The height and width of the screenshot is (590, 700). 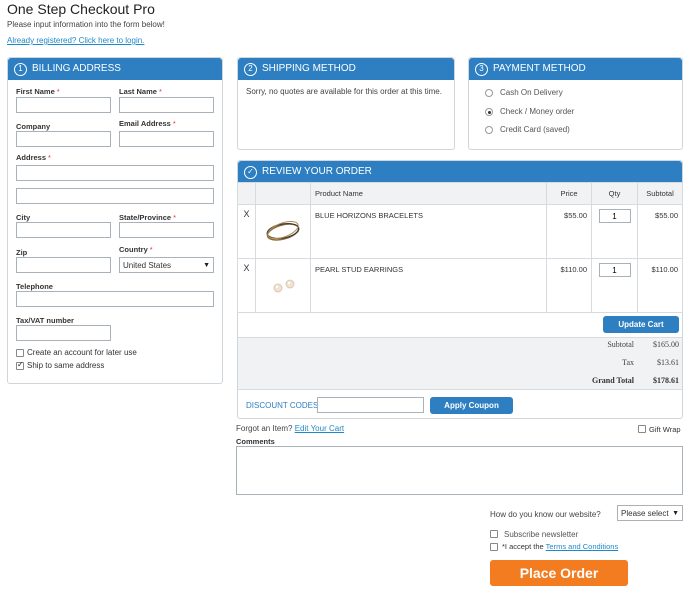 I want to click on email-input, so click(x=166, y=139).